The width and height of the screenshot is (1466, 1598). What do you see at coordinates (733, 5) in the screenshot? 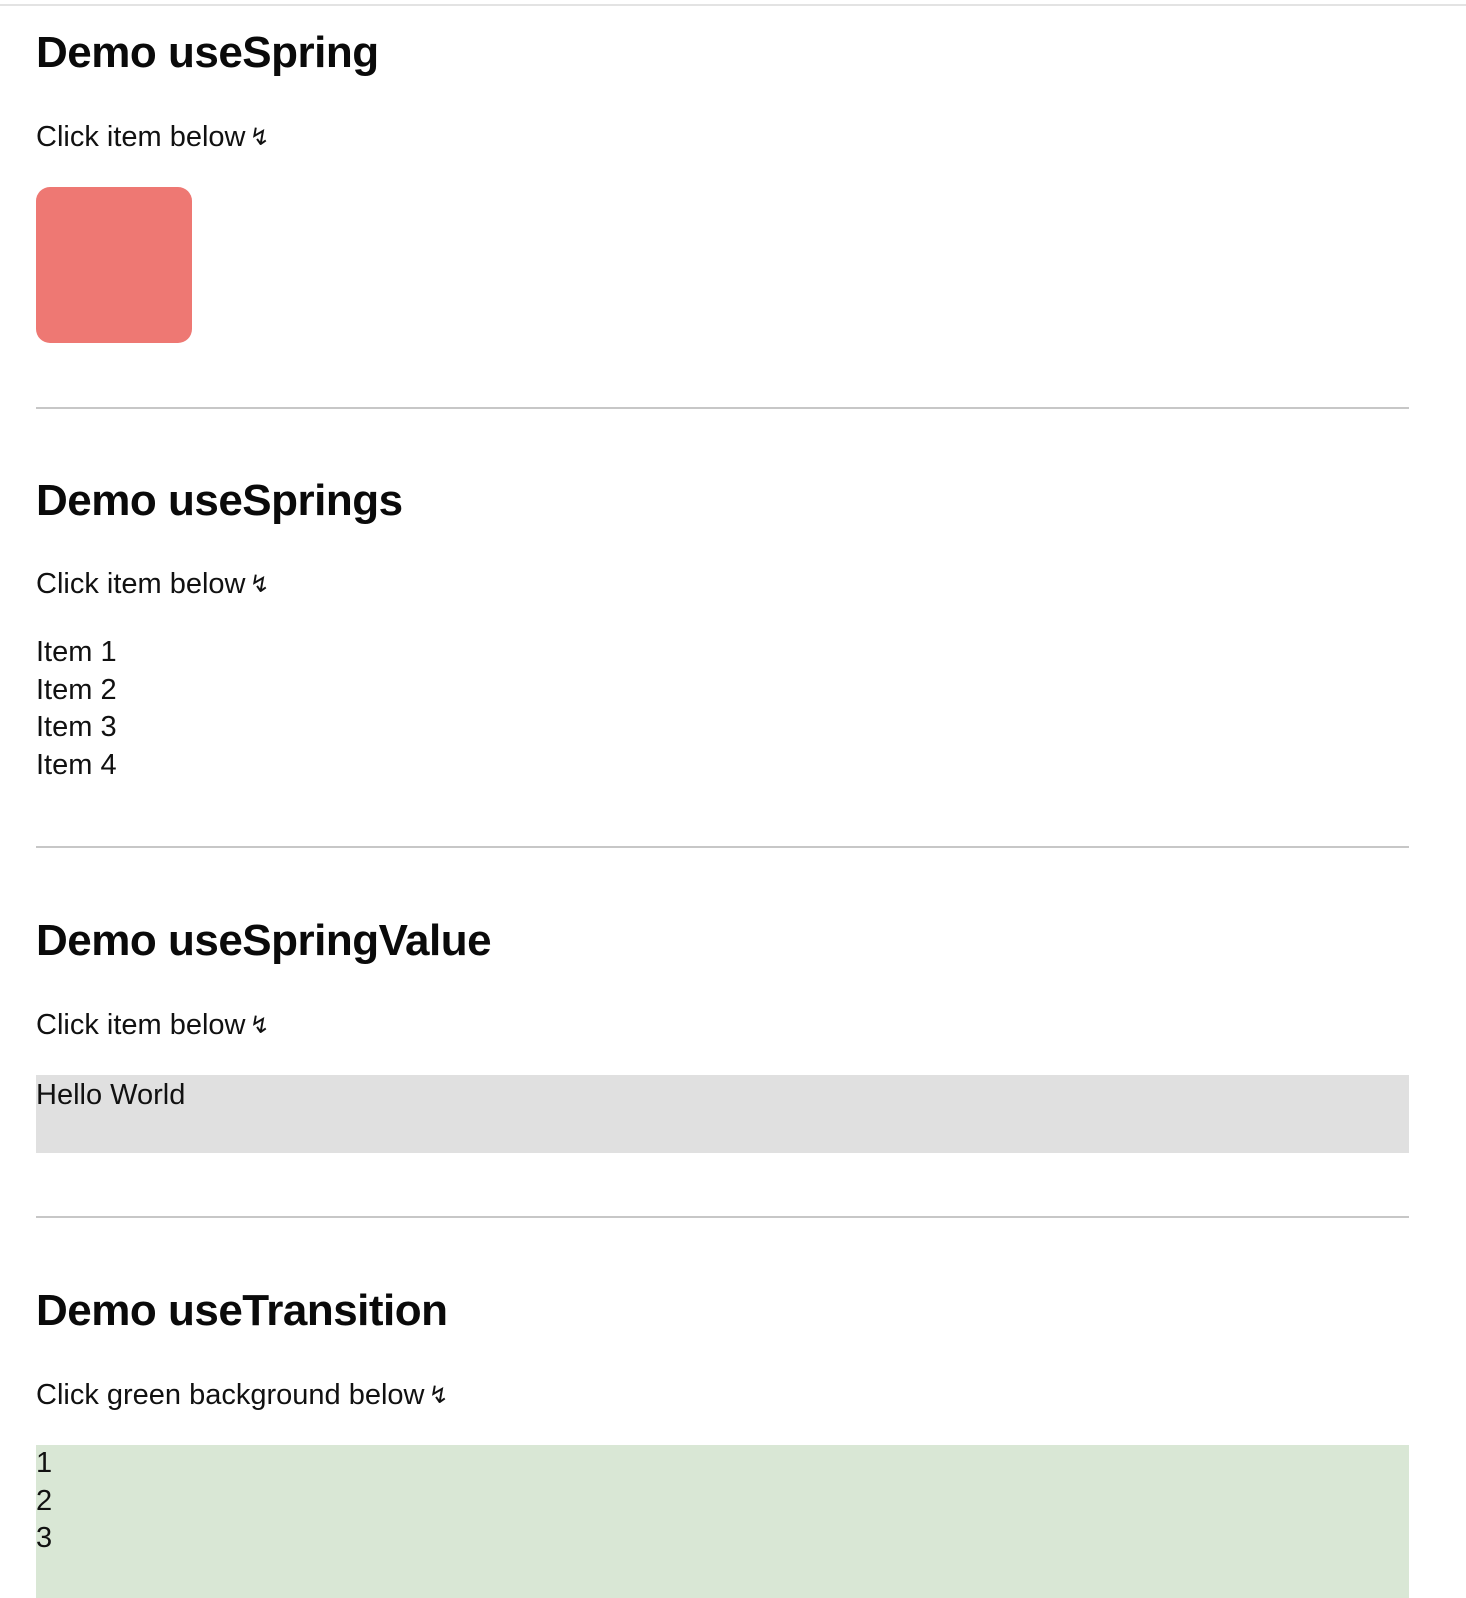
I see `top-divider` at bounding box center [733, 5].